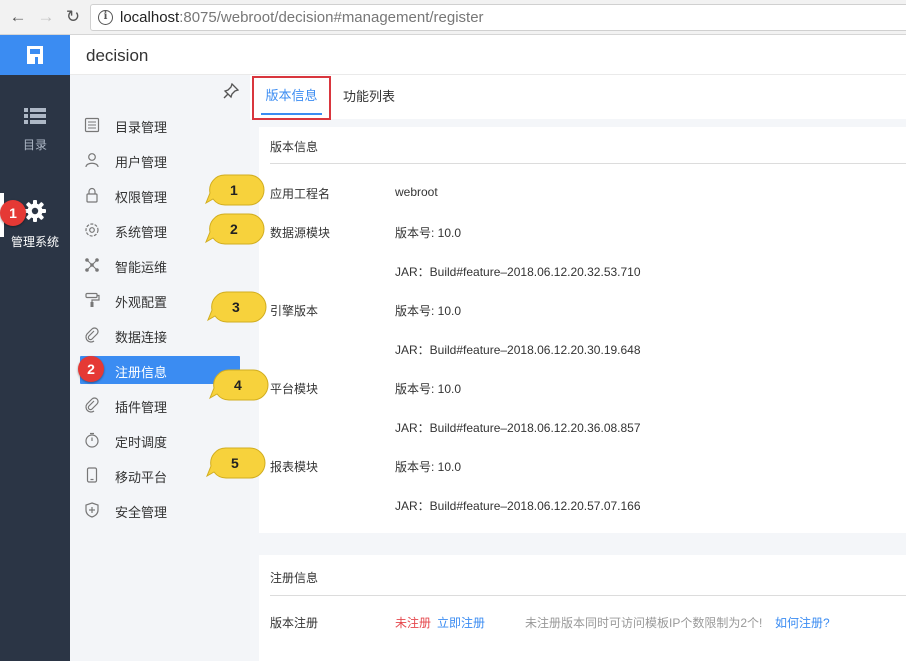 Image resolution: width=906 pixels, height=661 pixels. What do you see at coordinates (46, 17) in the screenshot?
I see `forward-arrow-icon: →` at bounding box center [46, 17].